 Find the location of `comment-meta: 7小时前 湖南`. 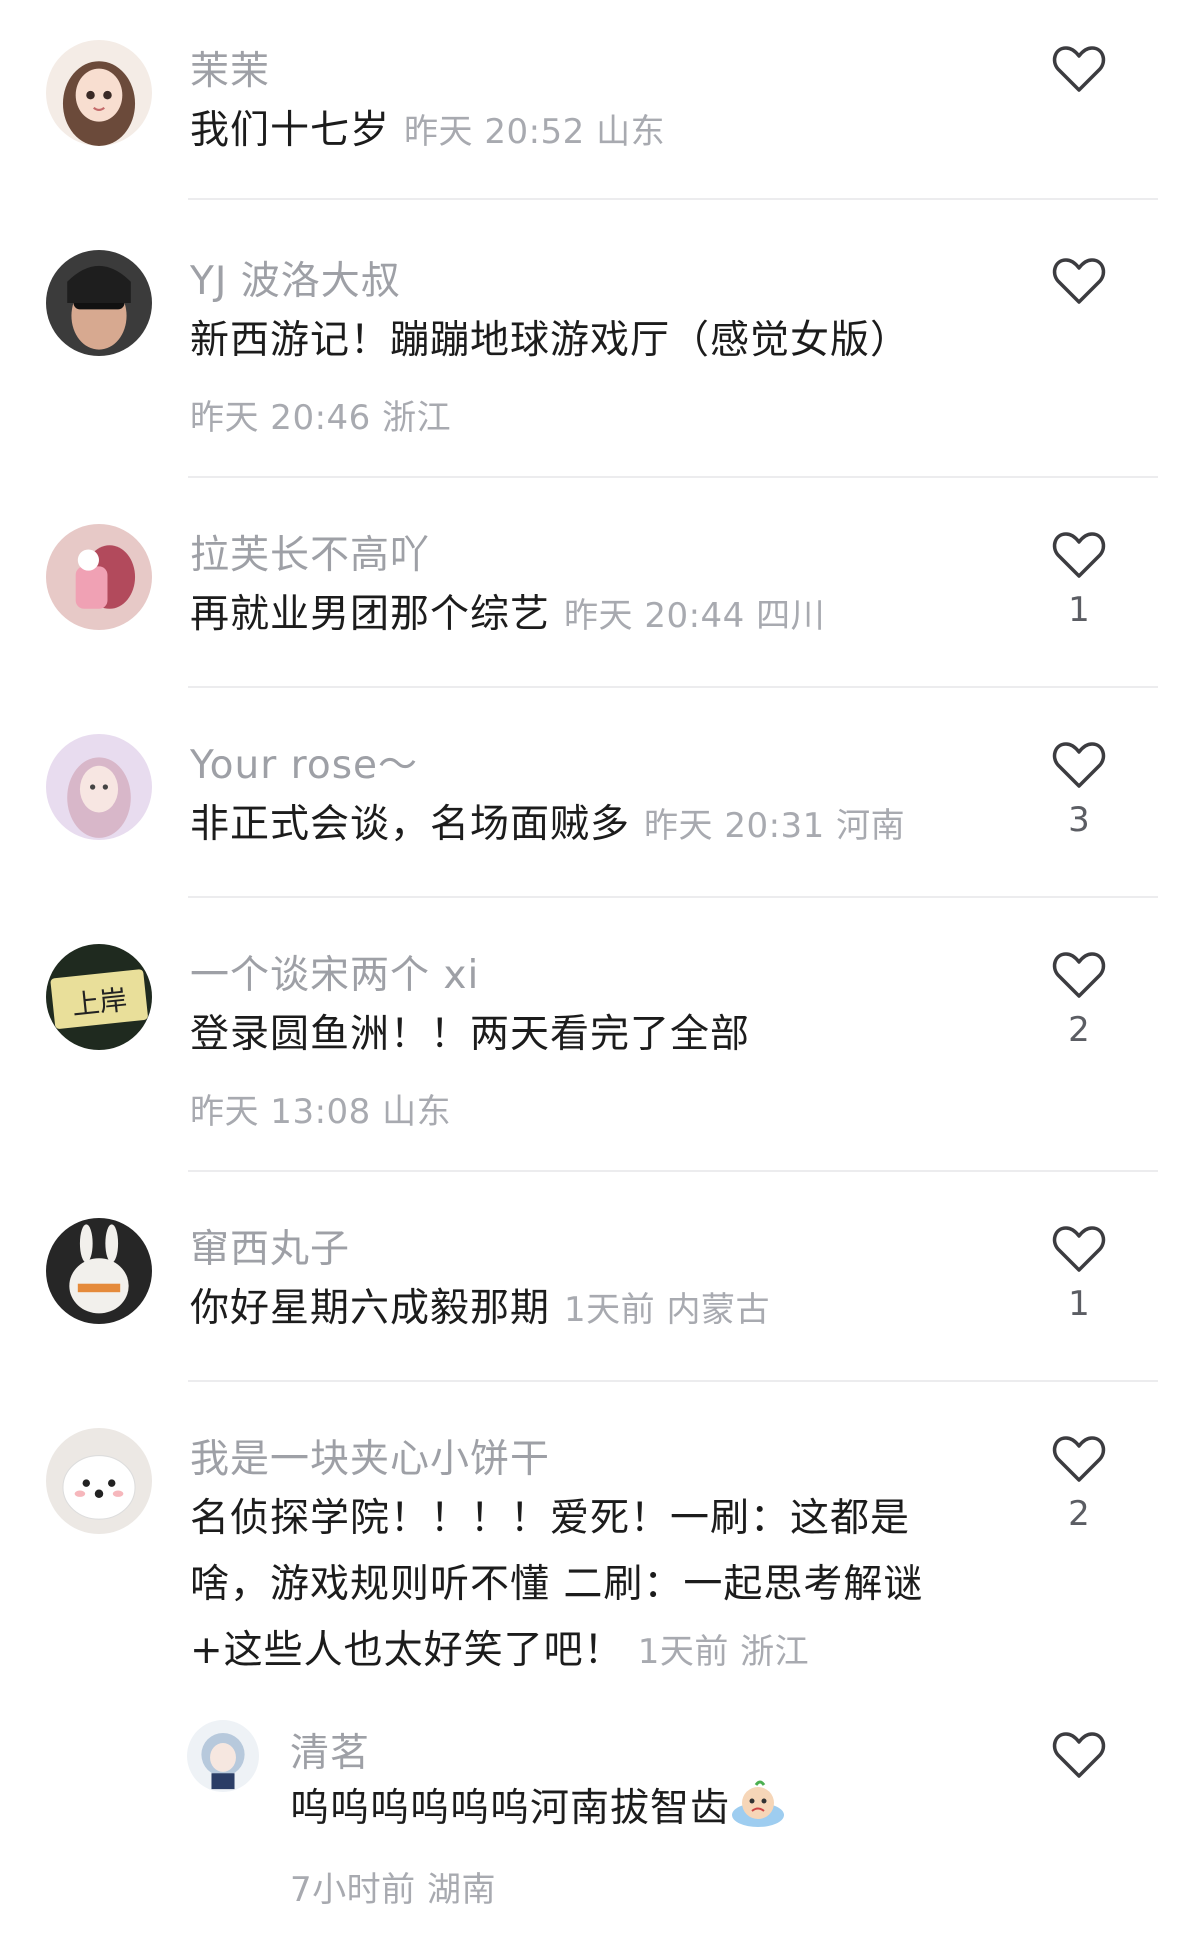

comment-meta: 7小时前 湖南 is located at coordinates (393, 1890).